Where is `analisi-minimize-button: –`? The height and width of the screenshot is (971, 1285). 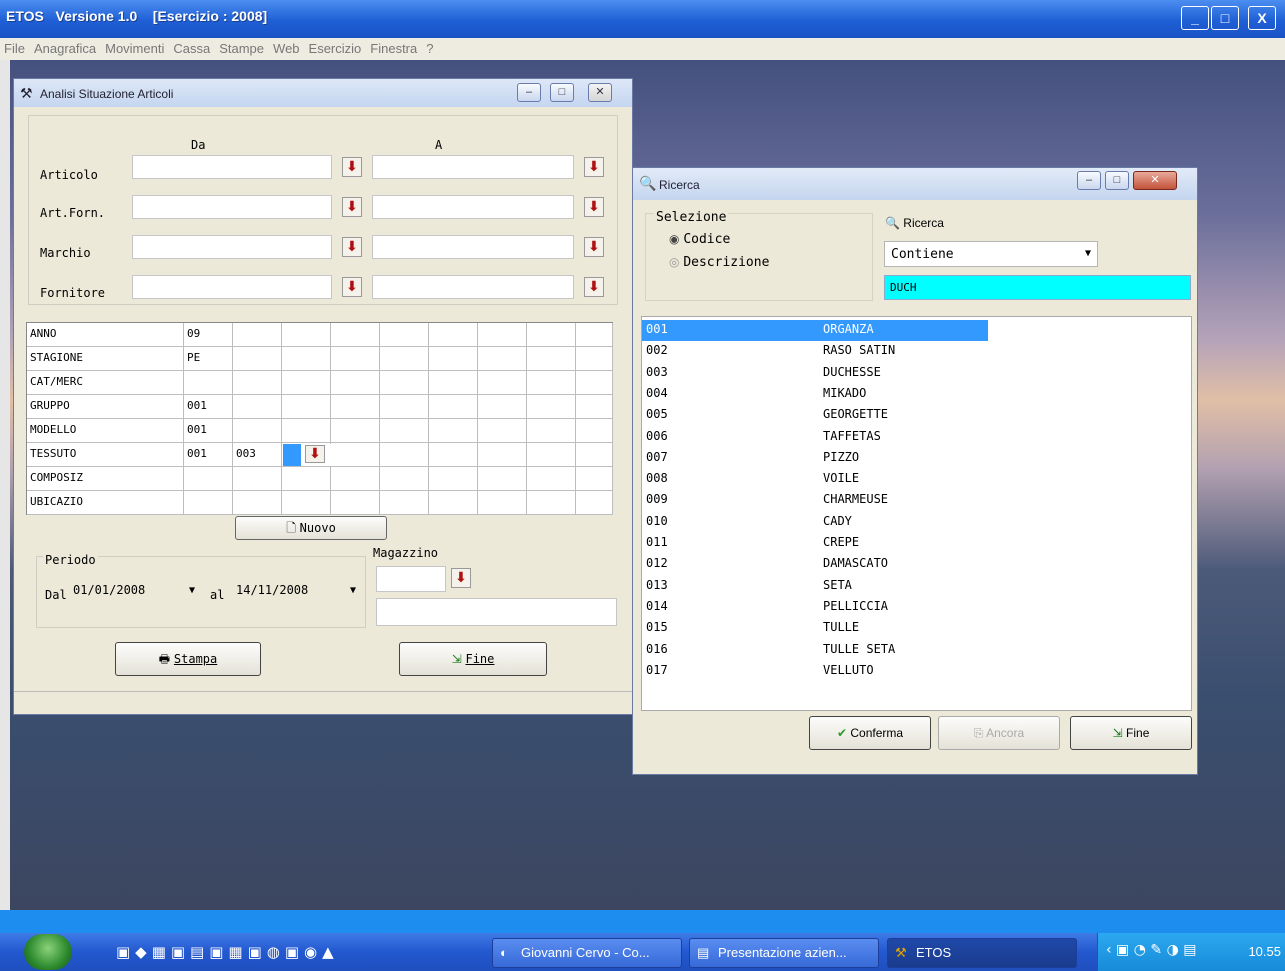
analisi-minimize-button: – is located at coordinates (529, 92).